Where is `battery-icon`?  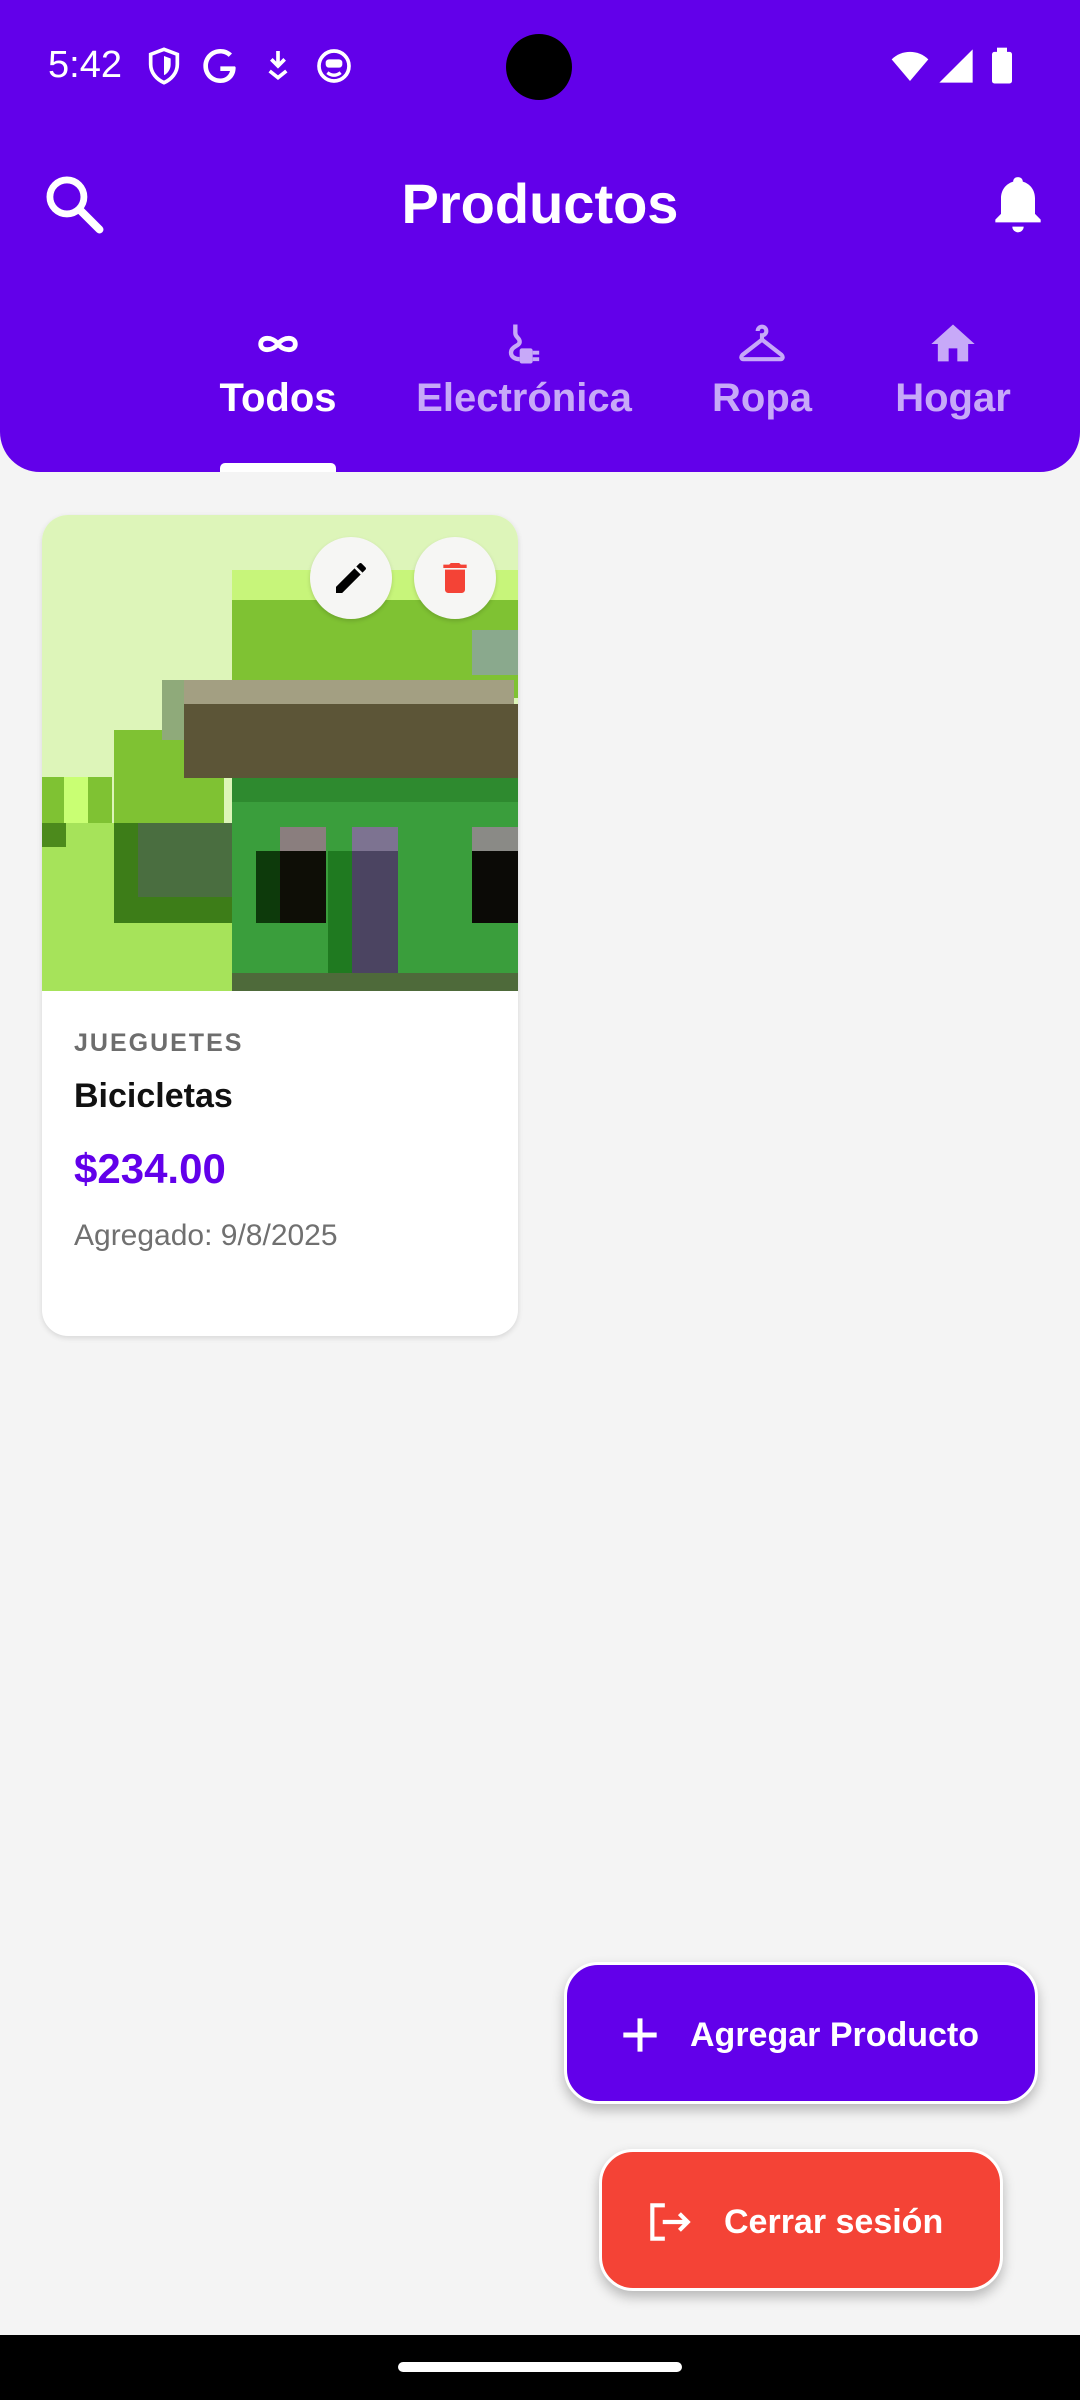 battery-icon is located at coordinates (1002, 65).